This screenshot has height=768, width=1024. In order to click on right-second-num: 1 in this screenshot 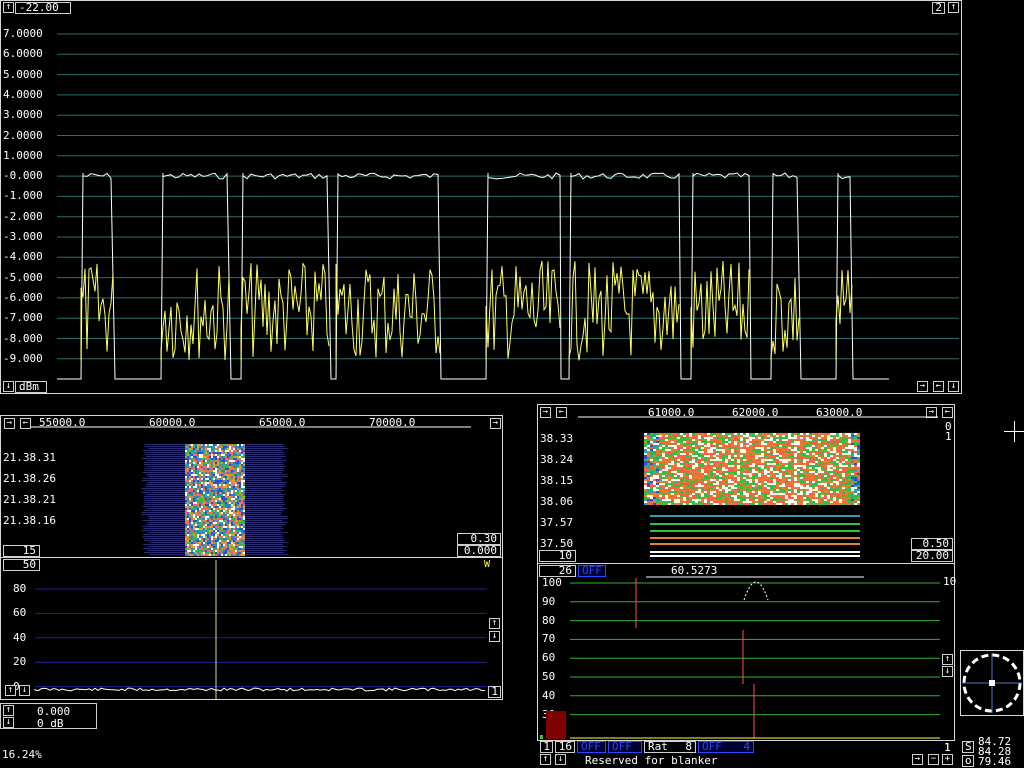, I will do `click(948, 436)`.